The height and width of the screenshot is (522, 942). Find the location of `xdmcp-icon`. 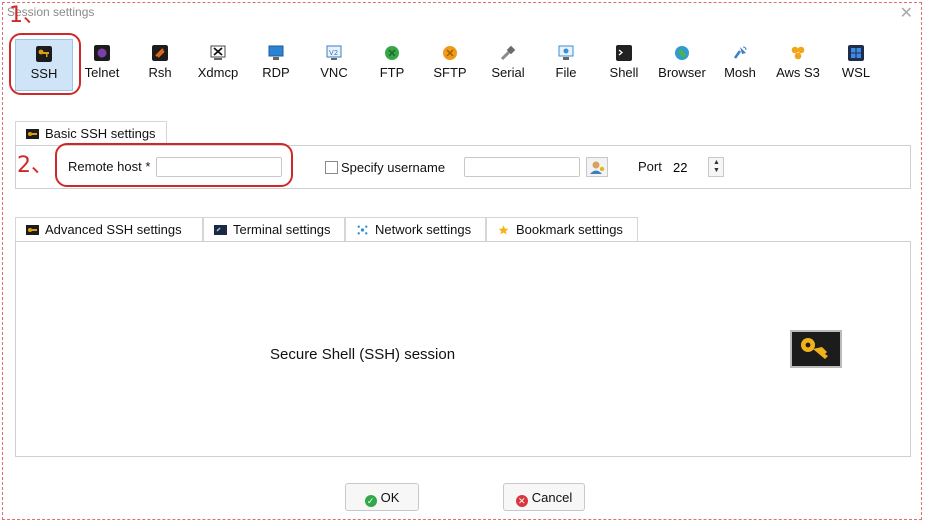

xdmcp-icon is located at coordinates (218, 52).